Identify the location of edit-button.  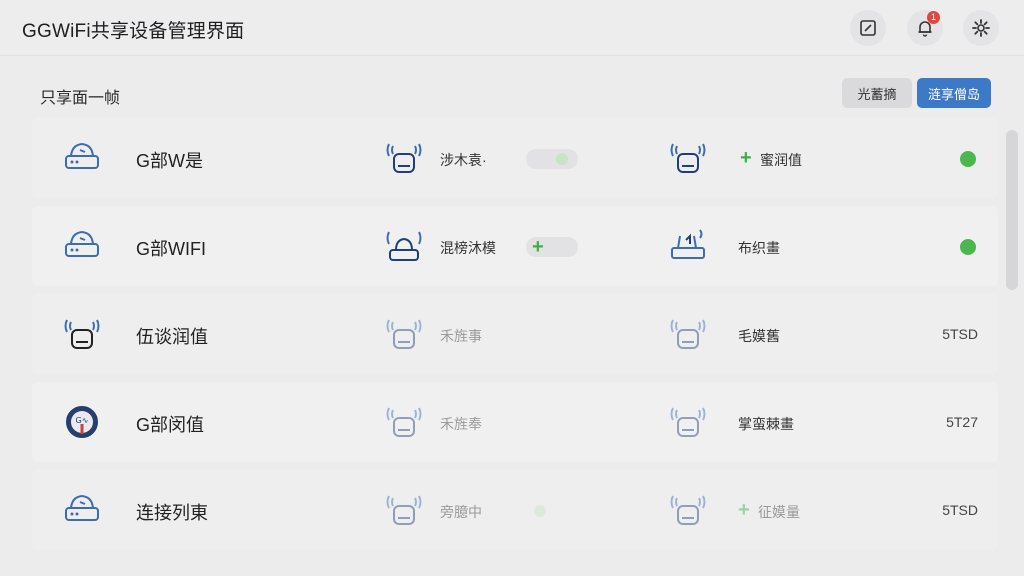
(868, 28).